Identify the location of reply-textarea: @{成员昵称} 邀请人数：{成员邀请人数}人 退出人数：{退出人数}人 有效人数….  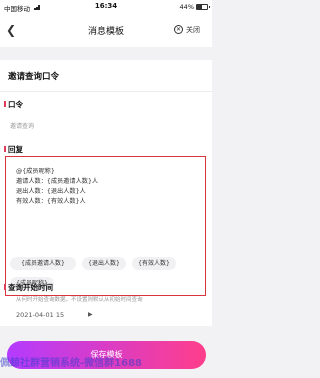
(57, 187).